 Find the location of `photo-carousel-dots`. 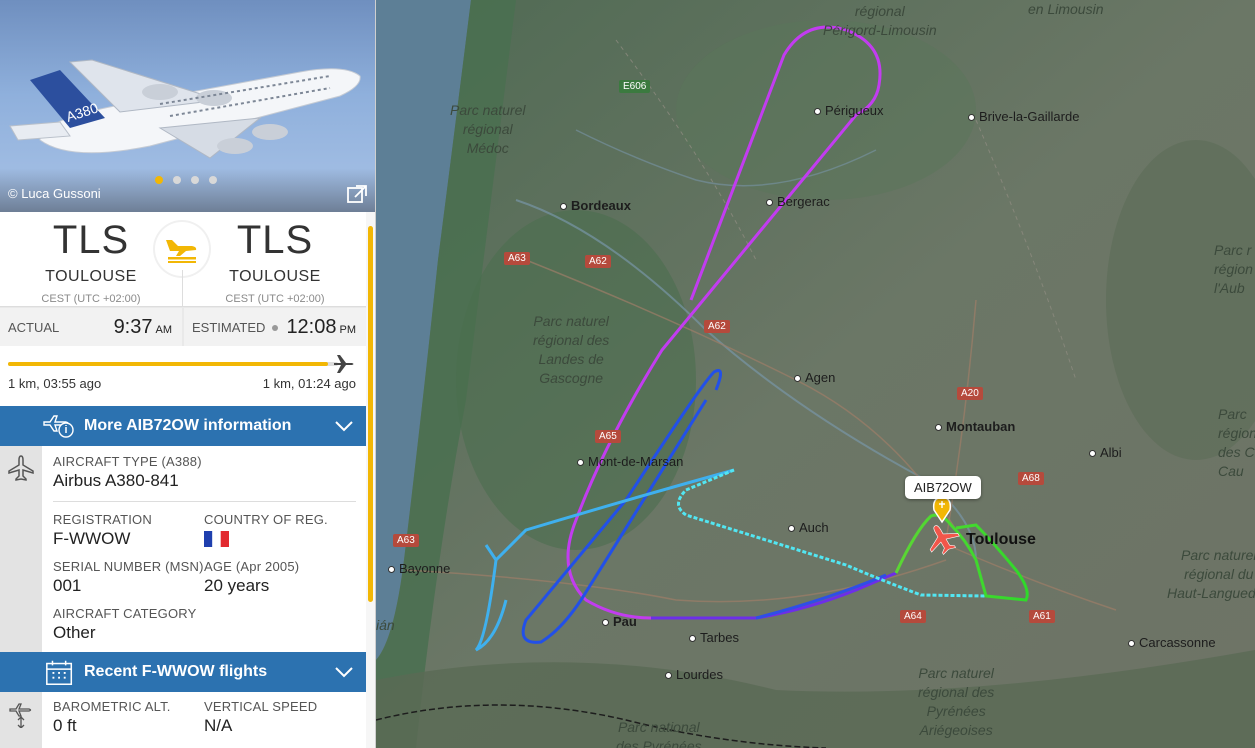

photo-carousel-dots is located at coordinates (186, 180).